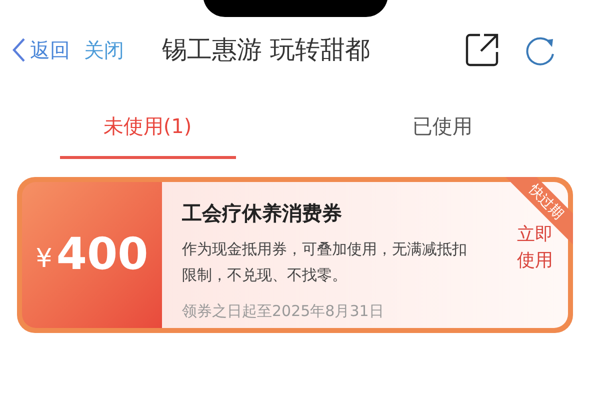 The image size is (590, 417). I want to click on back-button: 返回, so click(41, 50).